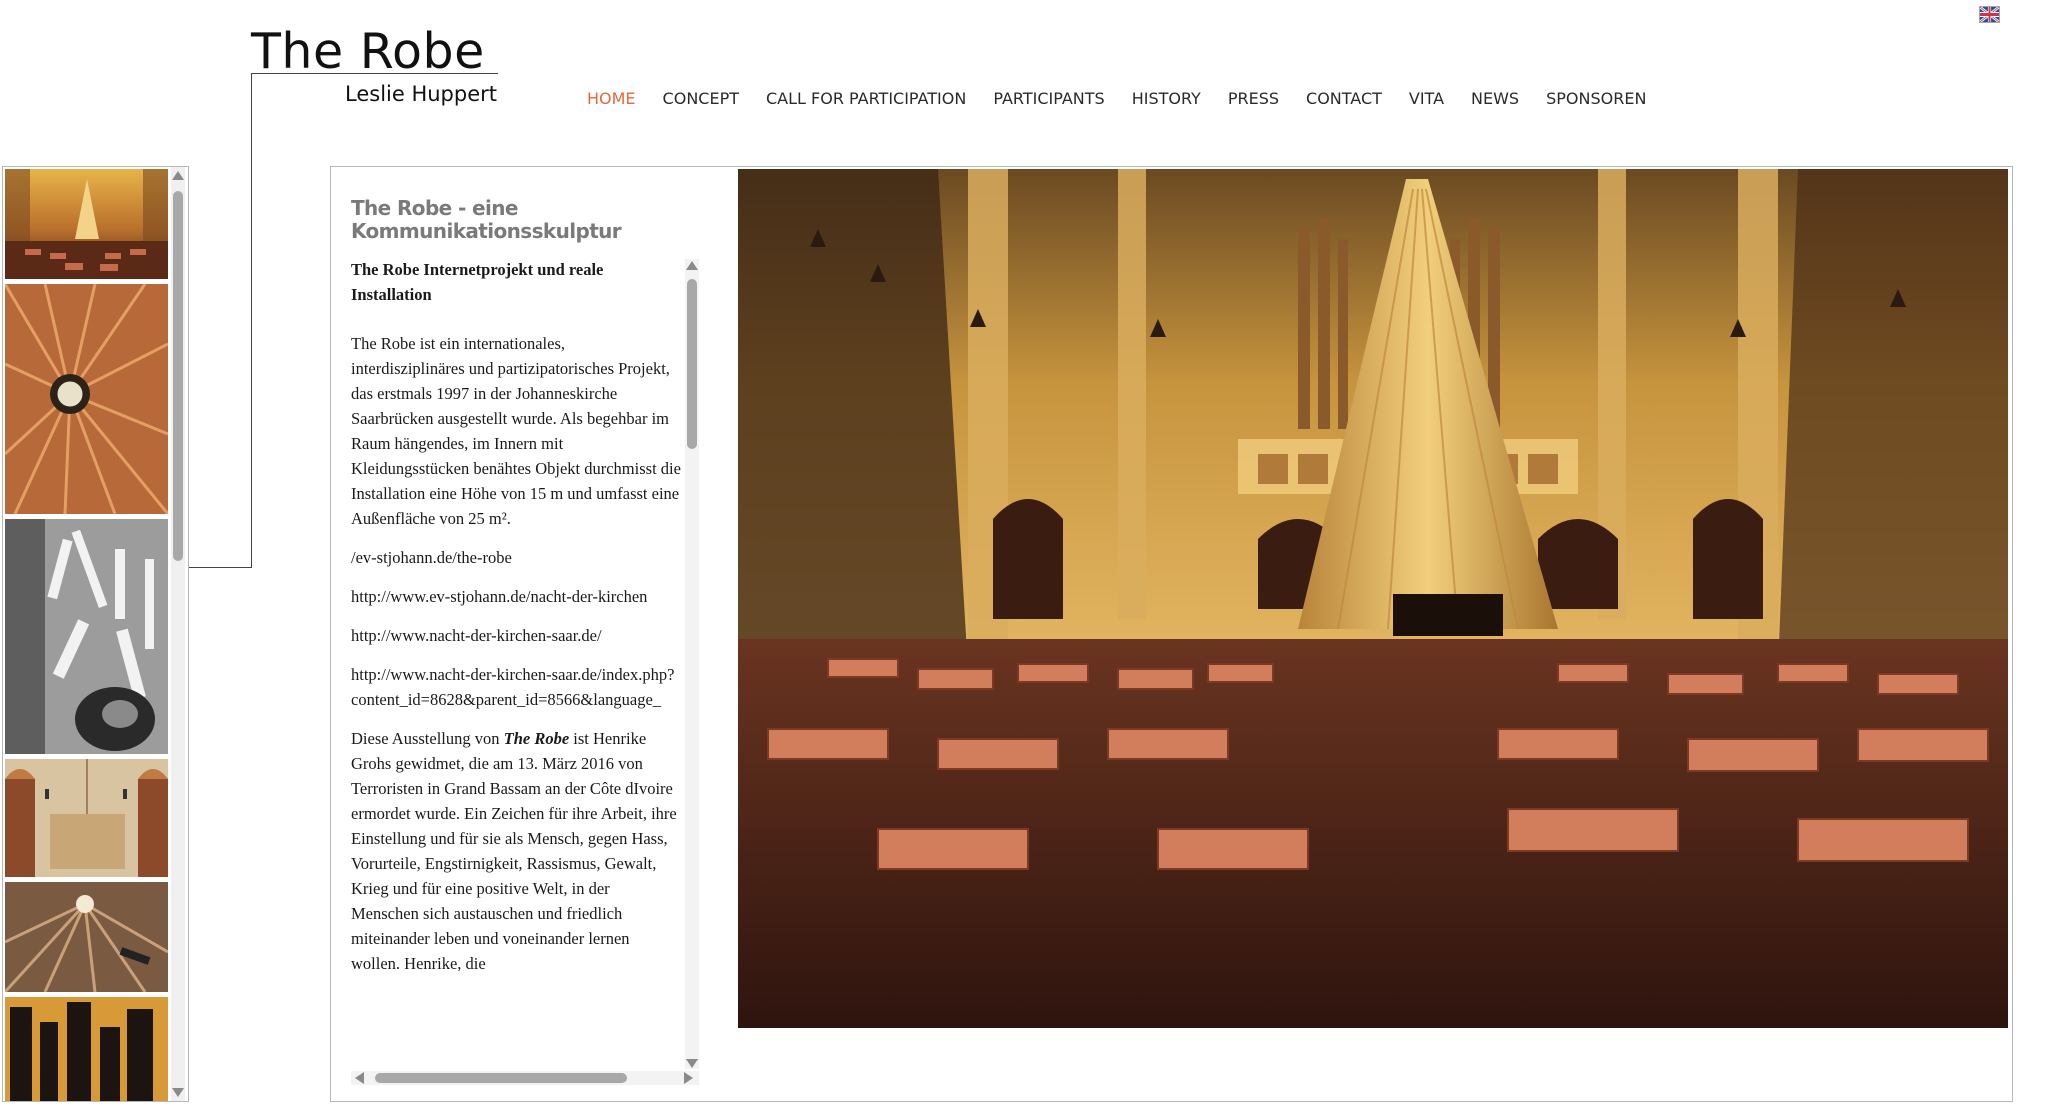 This screenshot has width=2048, height=1105. I want to click on uk-flag-icon, so click(1989, 14).